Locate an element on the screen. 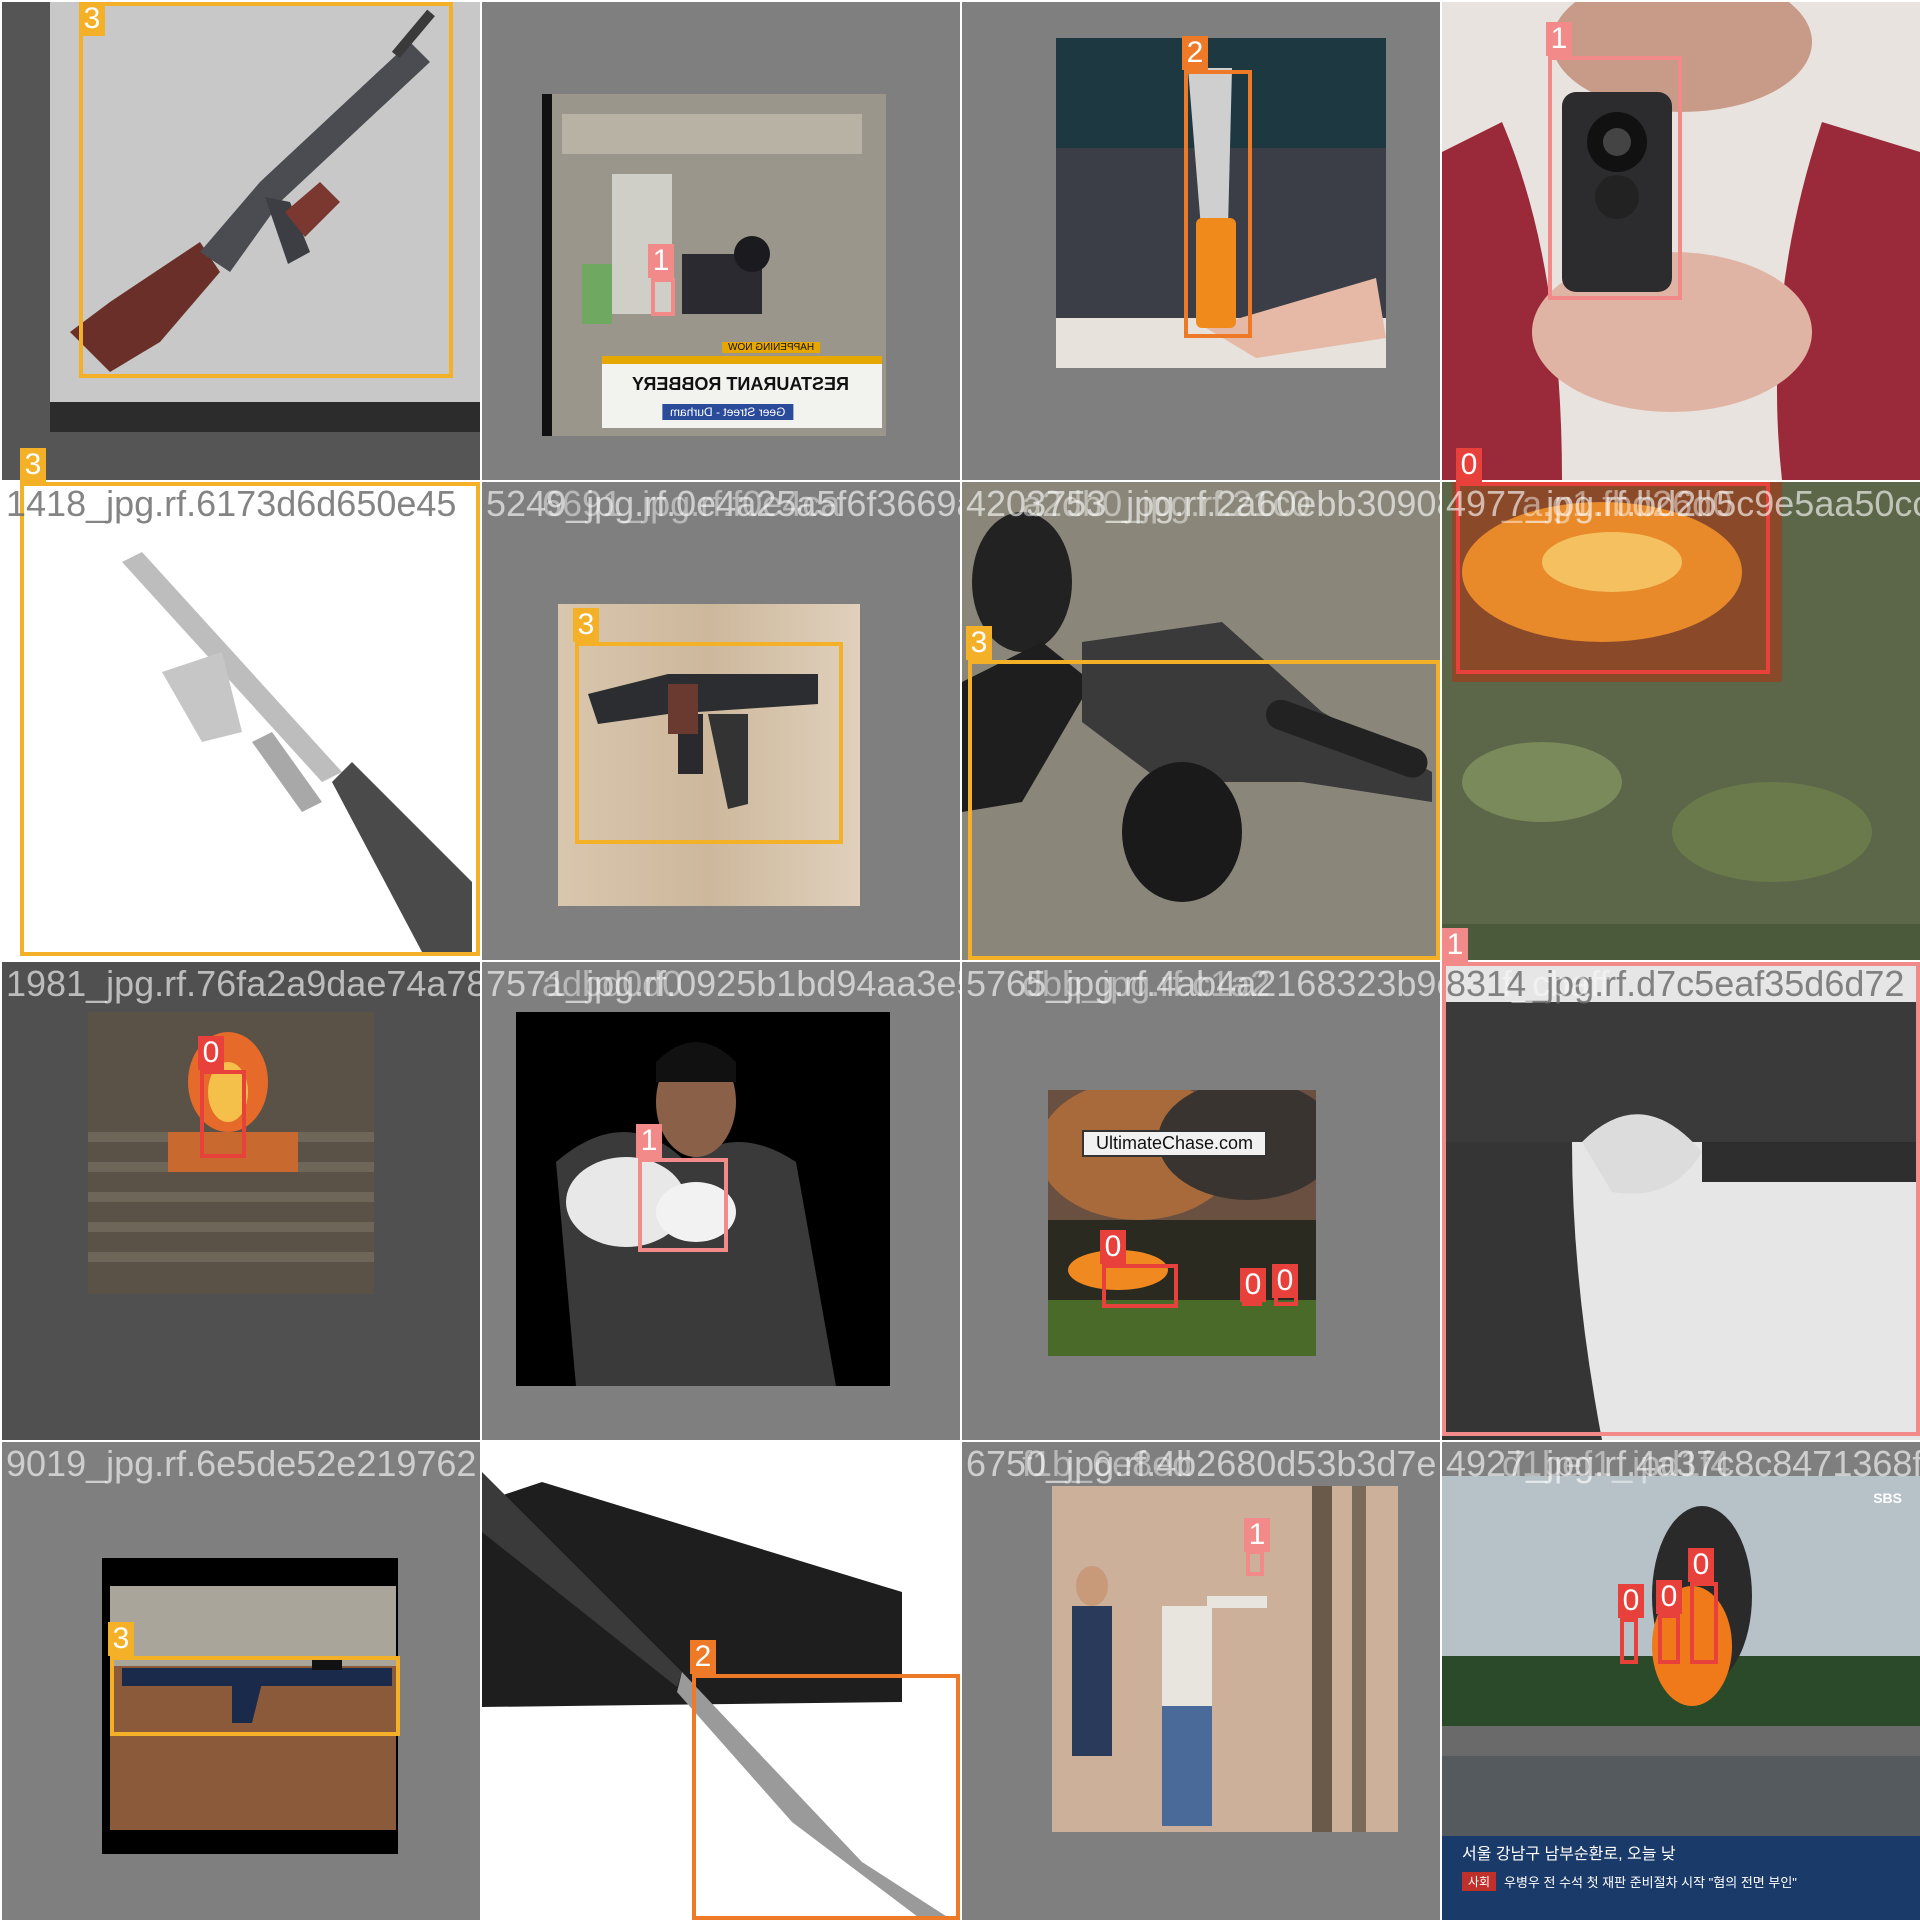 The width and height of the screenshot is (1920, 1920). tile-filename: 9019_jpg.rf.6e5de52e219762 is located at coordinates (241, 1463).